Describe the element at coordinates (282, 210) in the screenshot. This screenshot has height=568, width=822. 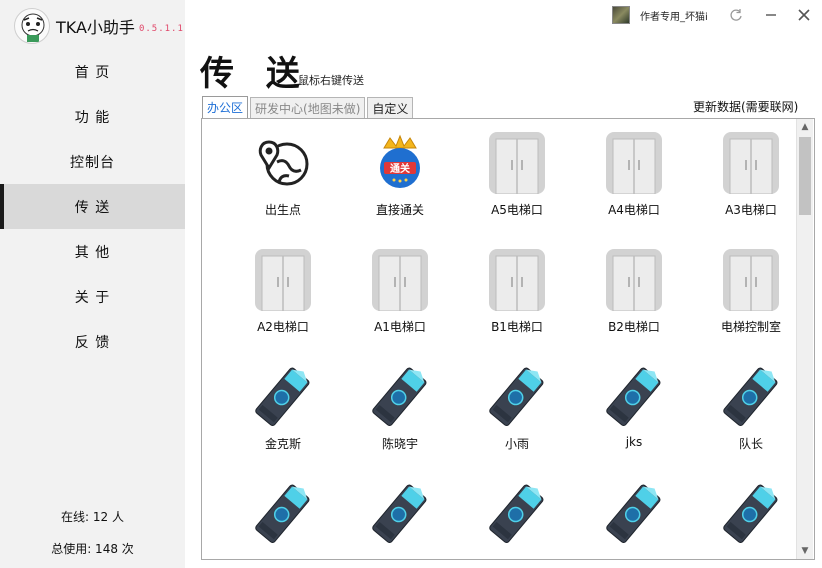
I see `teleport-item-label: 出生点` at that location.